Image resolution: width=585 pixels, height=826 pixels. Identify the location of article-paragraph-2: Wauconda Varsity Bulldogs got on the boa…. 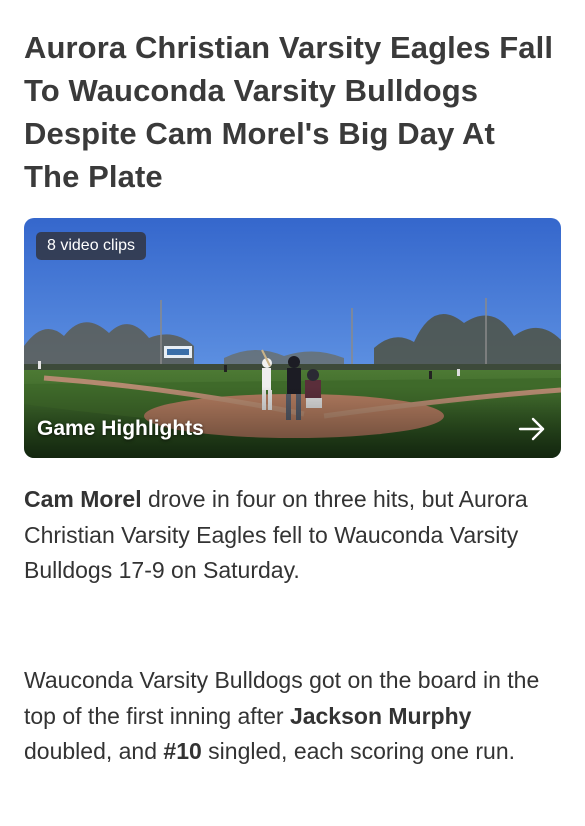
(289, 716).